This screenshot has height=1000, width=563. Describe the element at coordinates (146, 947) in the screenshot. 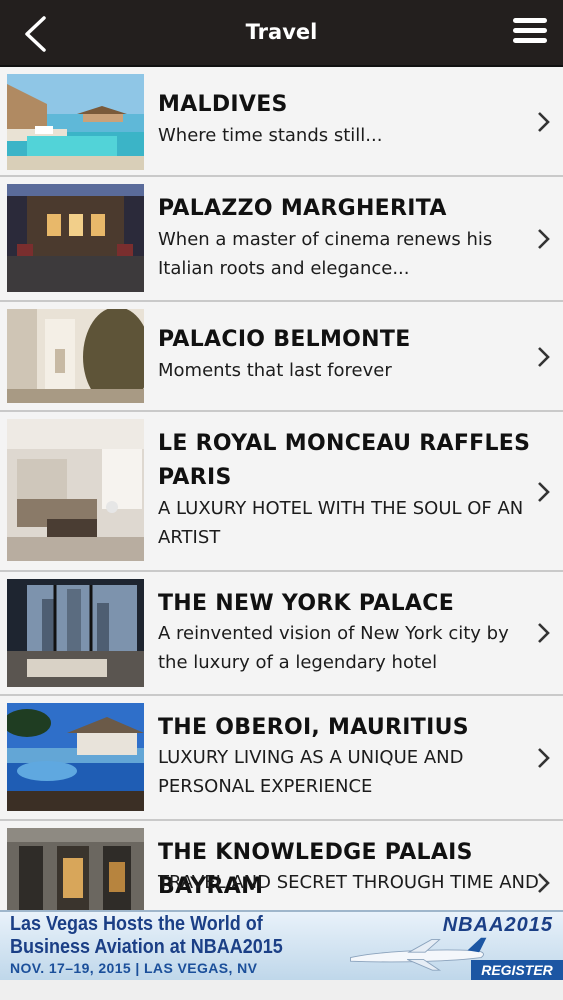

I see `banner-headline-line2: Business Aviation at NBAA2015` at that location.